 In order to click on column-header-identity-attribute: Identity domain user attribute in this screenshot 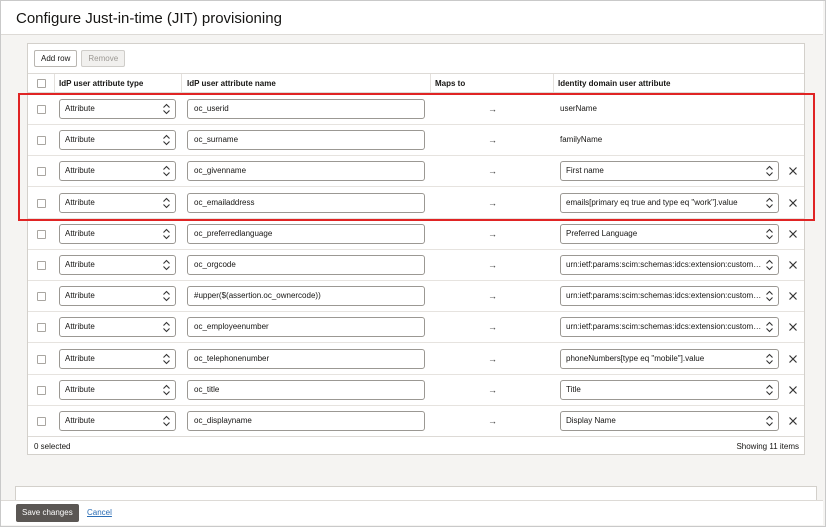, I will do `click(614, 83)`.